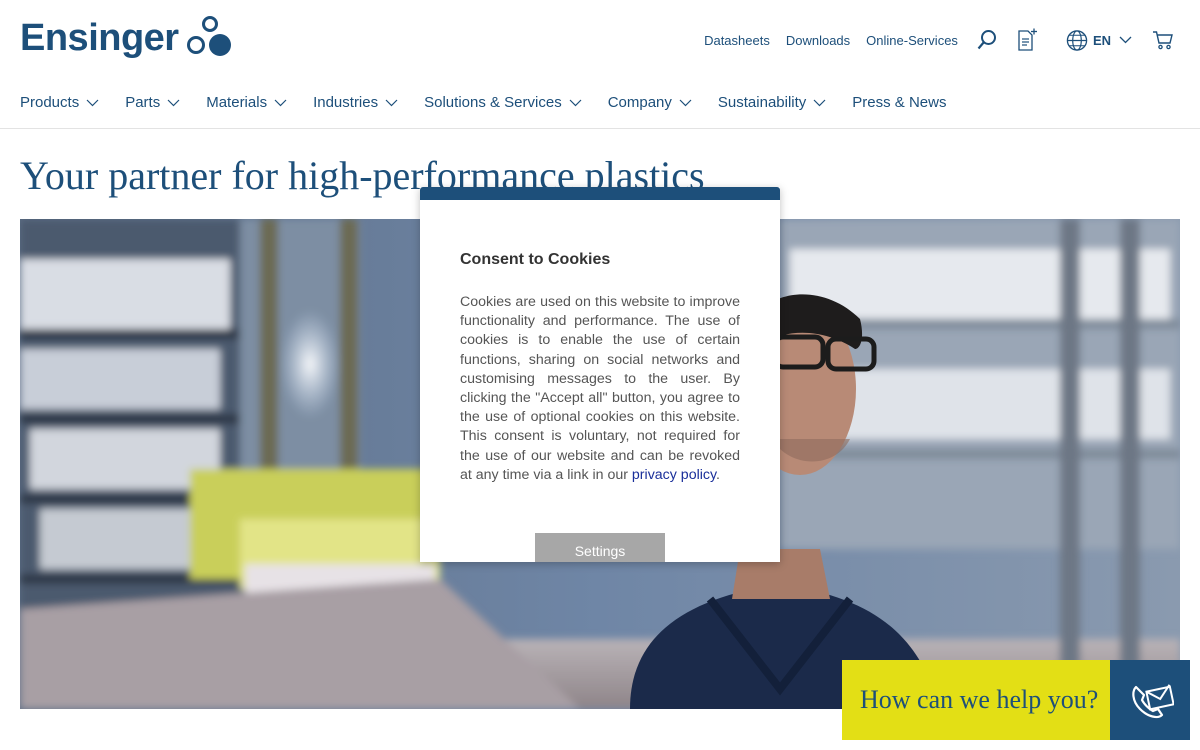 The width and height of the screenshot is (1200, 750). I want to click on cart-icon, so click(1163, 40).